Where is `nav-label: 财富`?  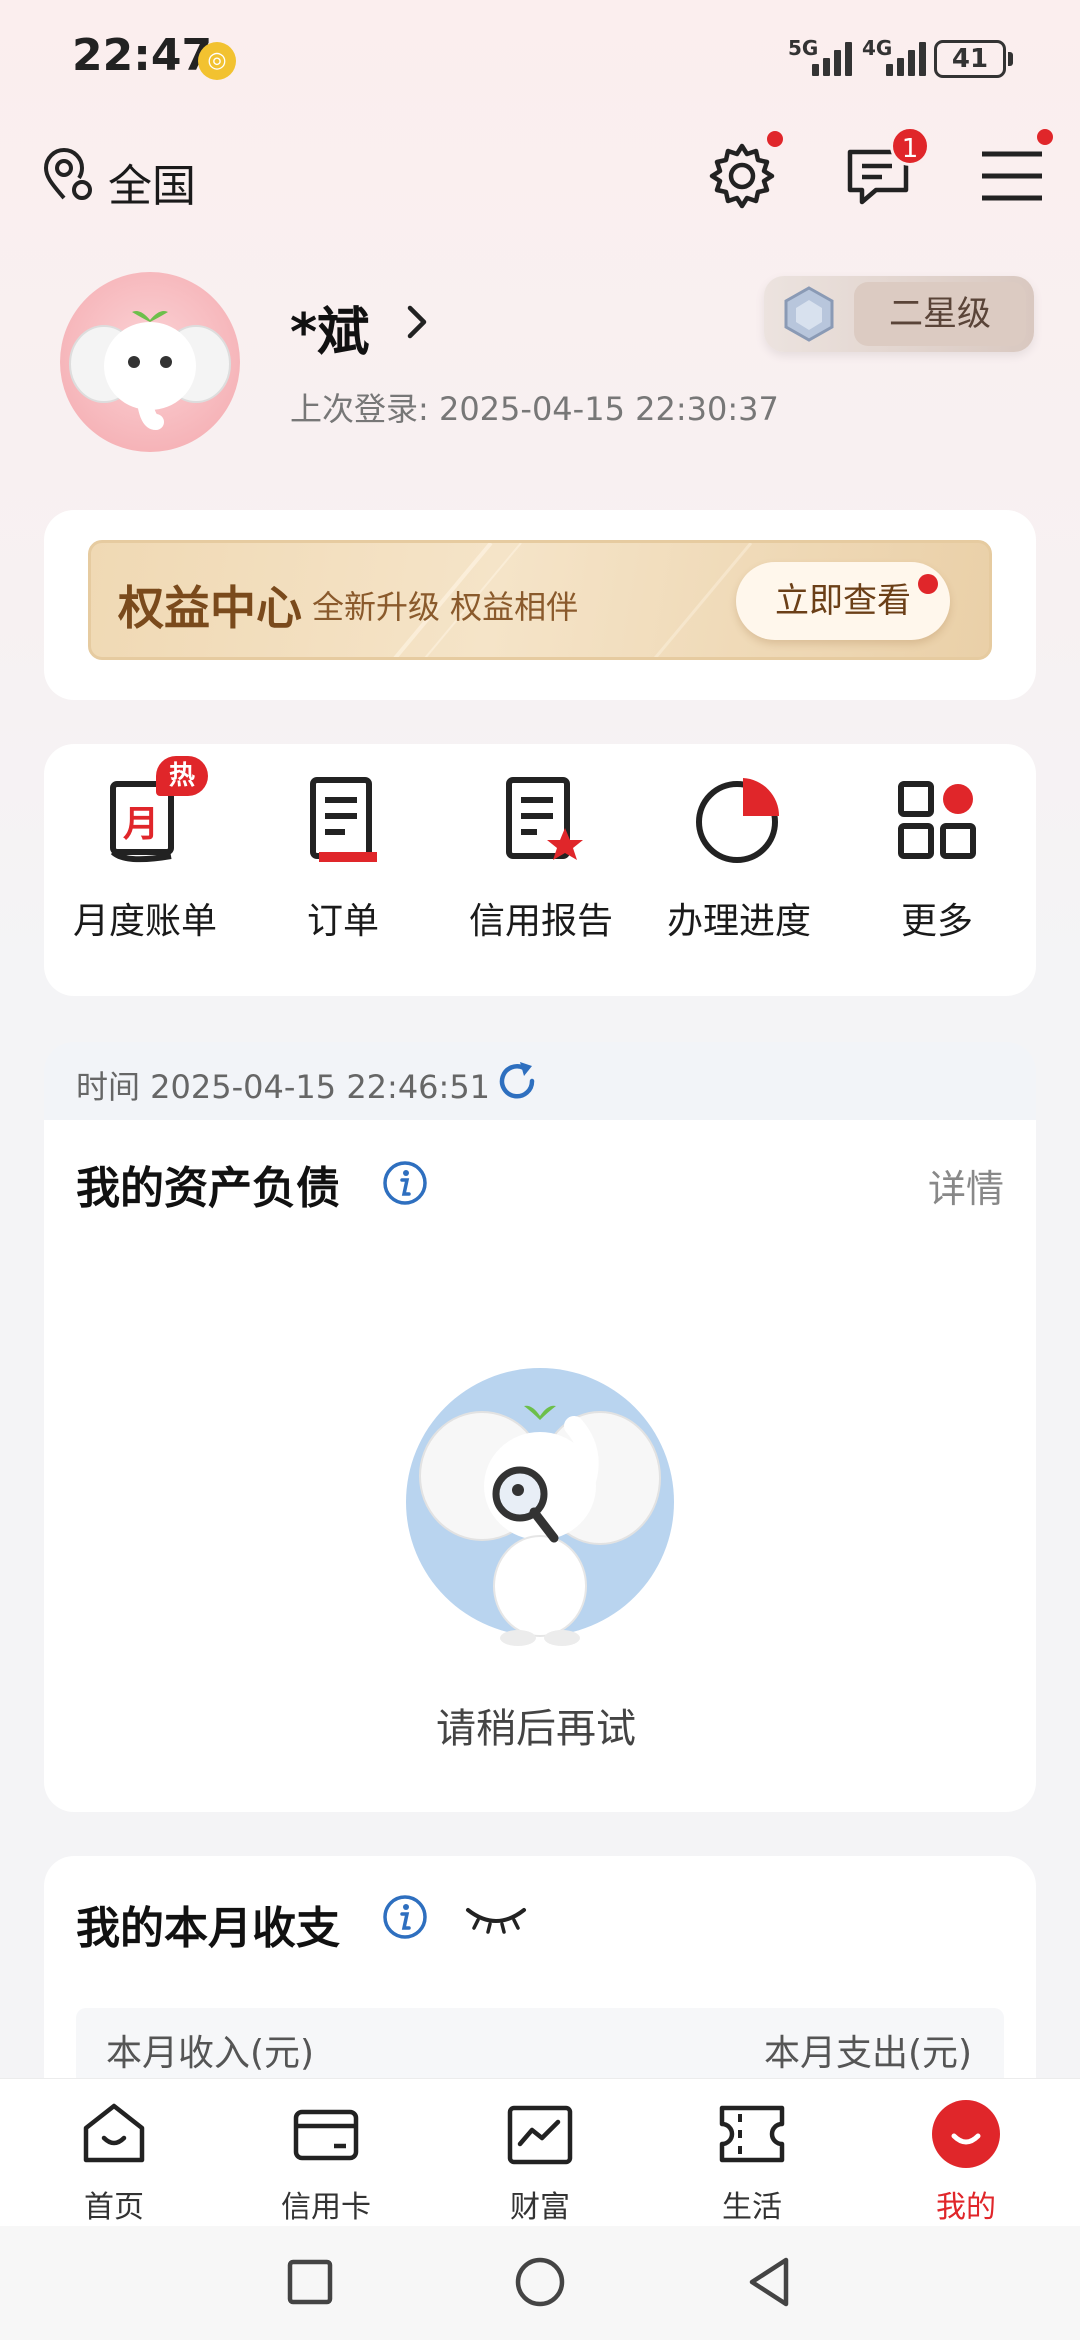 nav-label: 财富 is located at coordinates (540, 2207).